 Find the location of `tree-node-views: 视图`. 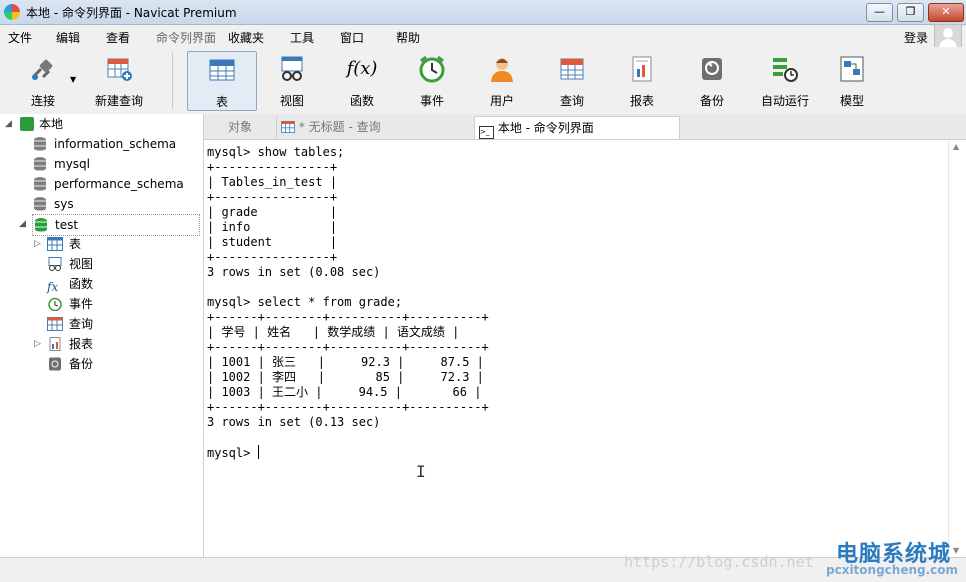

tree-node-views: 视图 is located at coordinates (70, 264).